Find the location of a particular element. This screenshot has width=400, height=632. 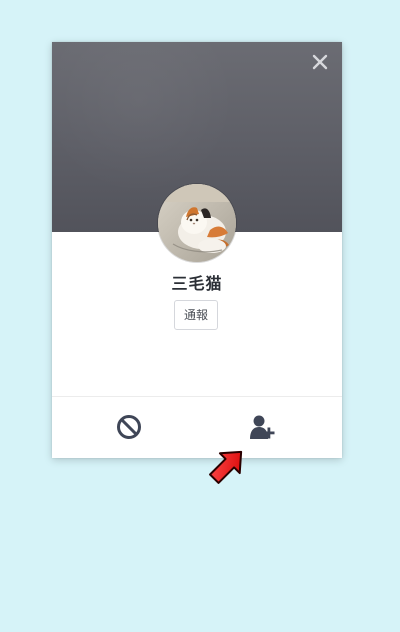

card-divider is located at coordinates (197, 396).